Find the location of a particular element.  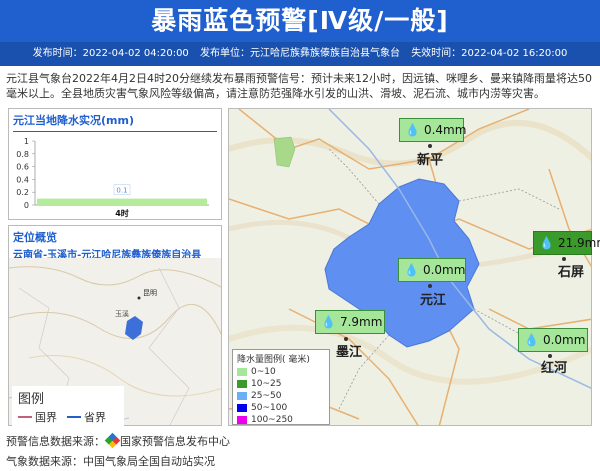

station-value: 7.9mm is located at coordinates (361, 322).